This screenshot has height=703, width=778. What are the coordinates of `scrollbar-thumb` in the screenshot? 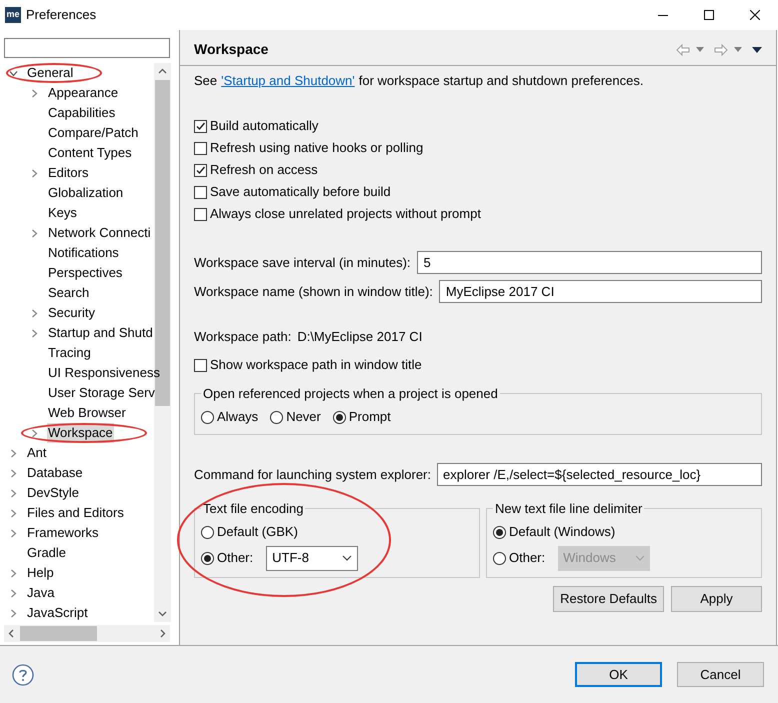 It's located at (58, 633).